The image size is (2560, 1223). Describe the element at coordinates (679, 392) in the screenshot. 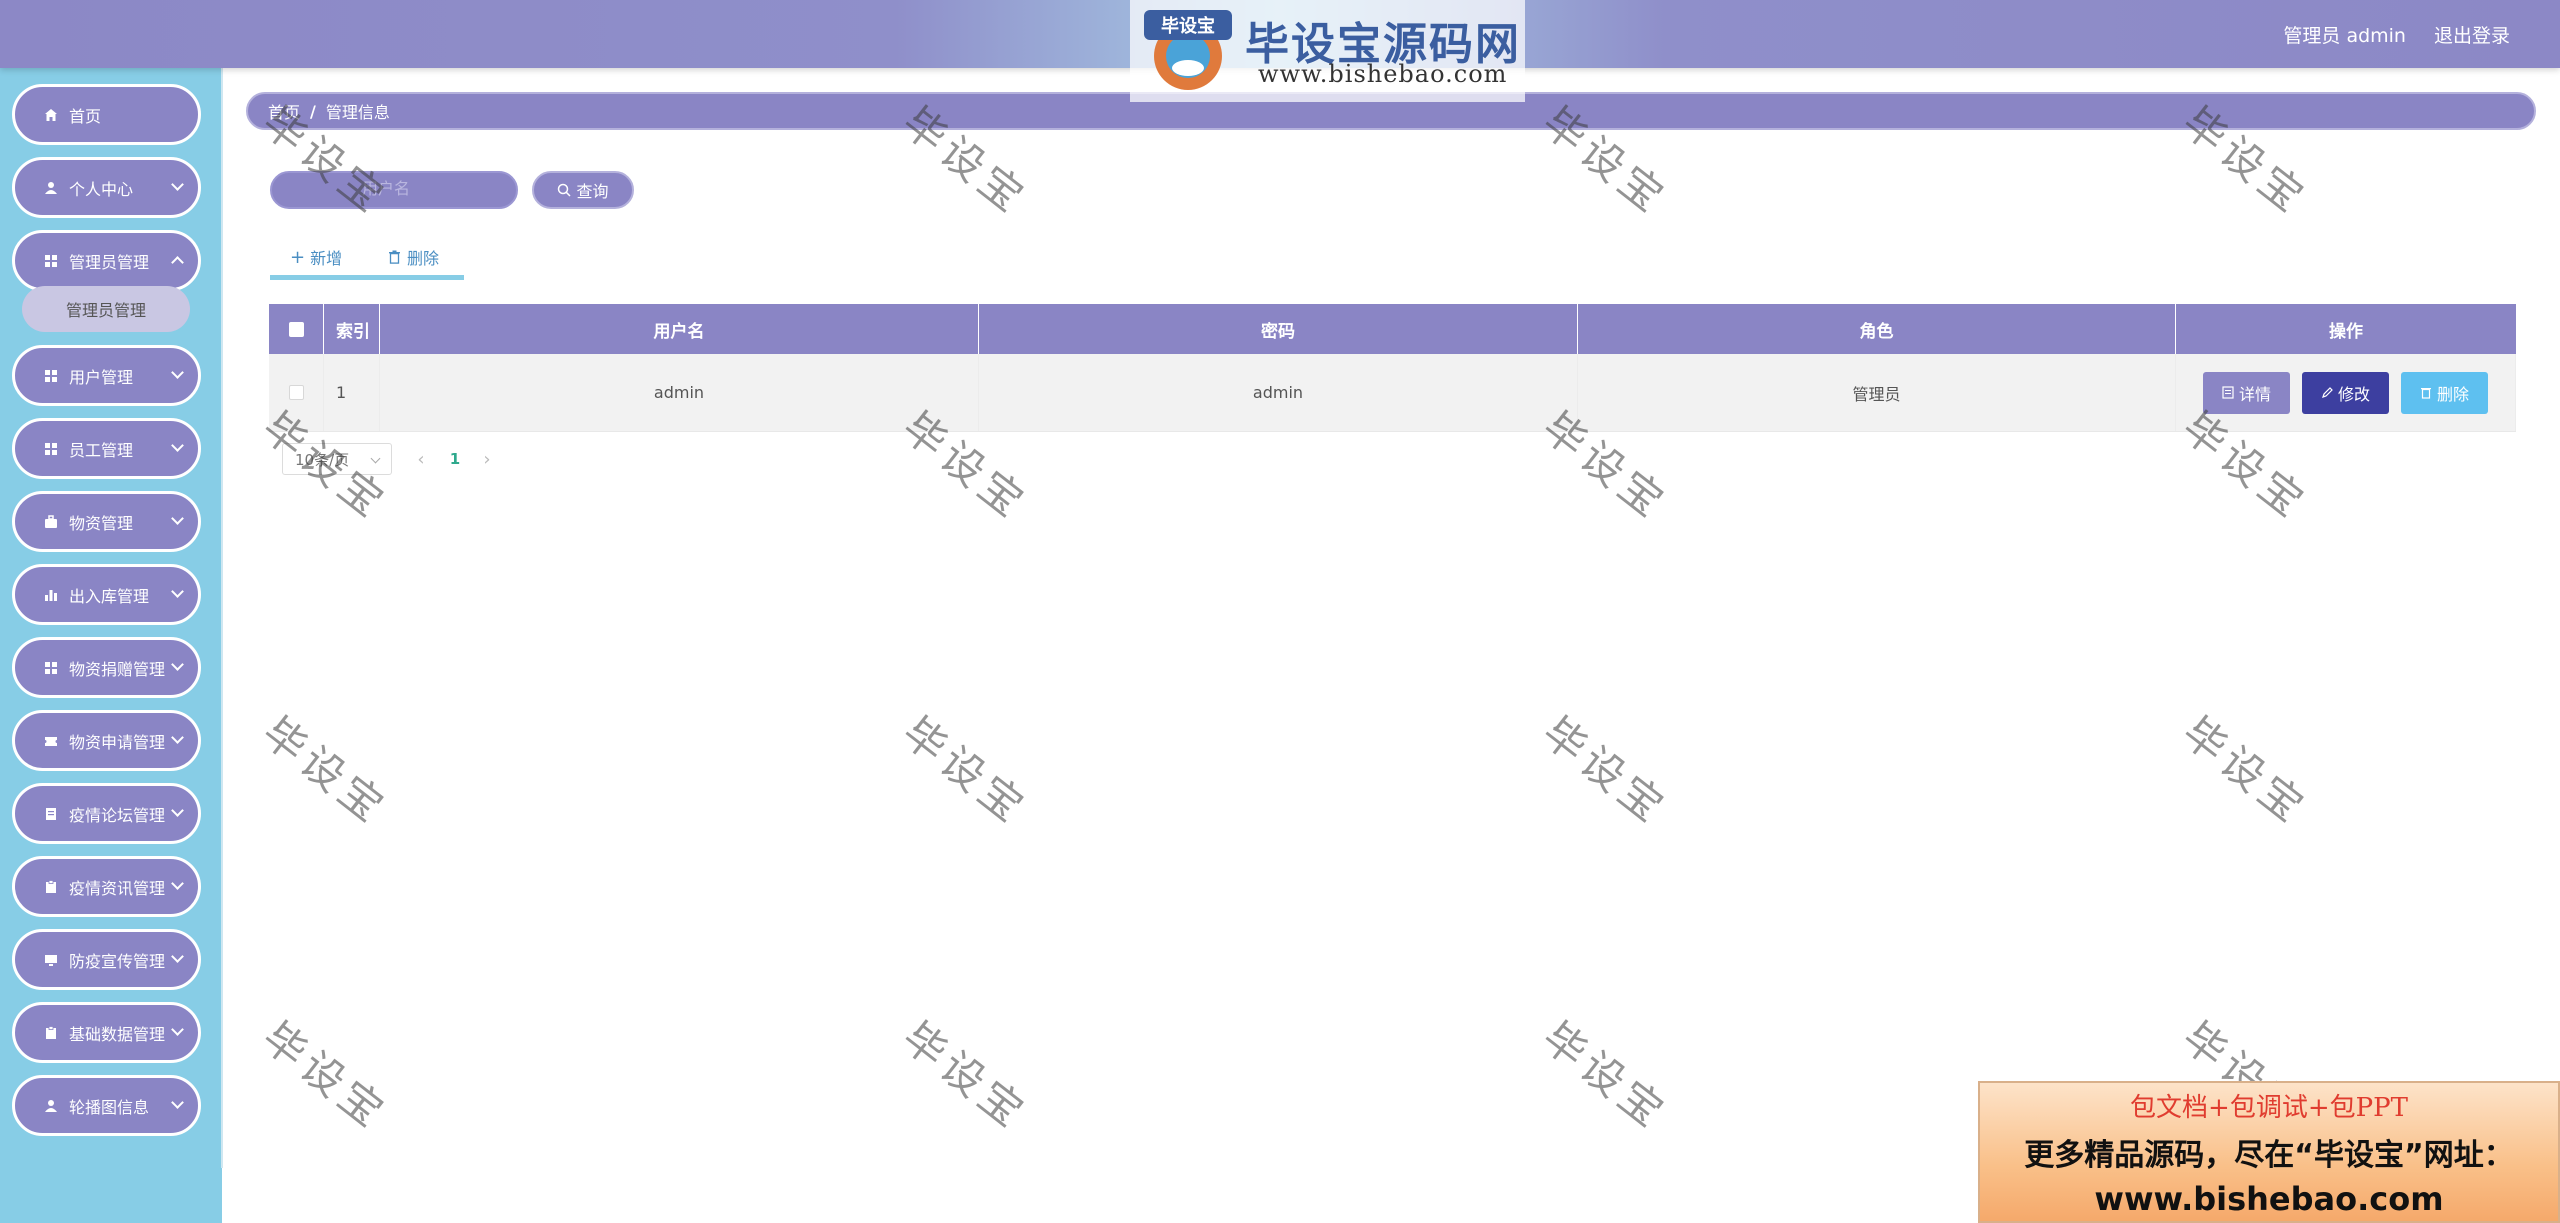

I see `cell-username: admin` at that location.